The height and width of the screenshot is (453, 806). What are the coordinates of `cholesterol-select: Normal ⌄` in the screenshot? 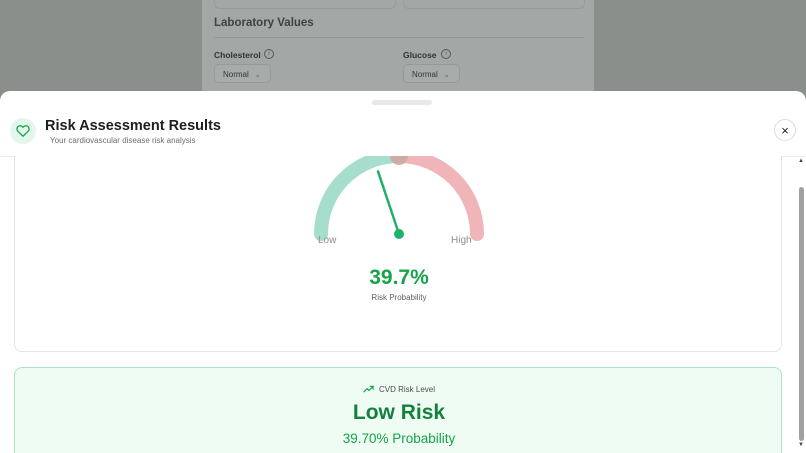 It's located at (242, 73).